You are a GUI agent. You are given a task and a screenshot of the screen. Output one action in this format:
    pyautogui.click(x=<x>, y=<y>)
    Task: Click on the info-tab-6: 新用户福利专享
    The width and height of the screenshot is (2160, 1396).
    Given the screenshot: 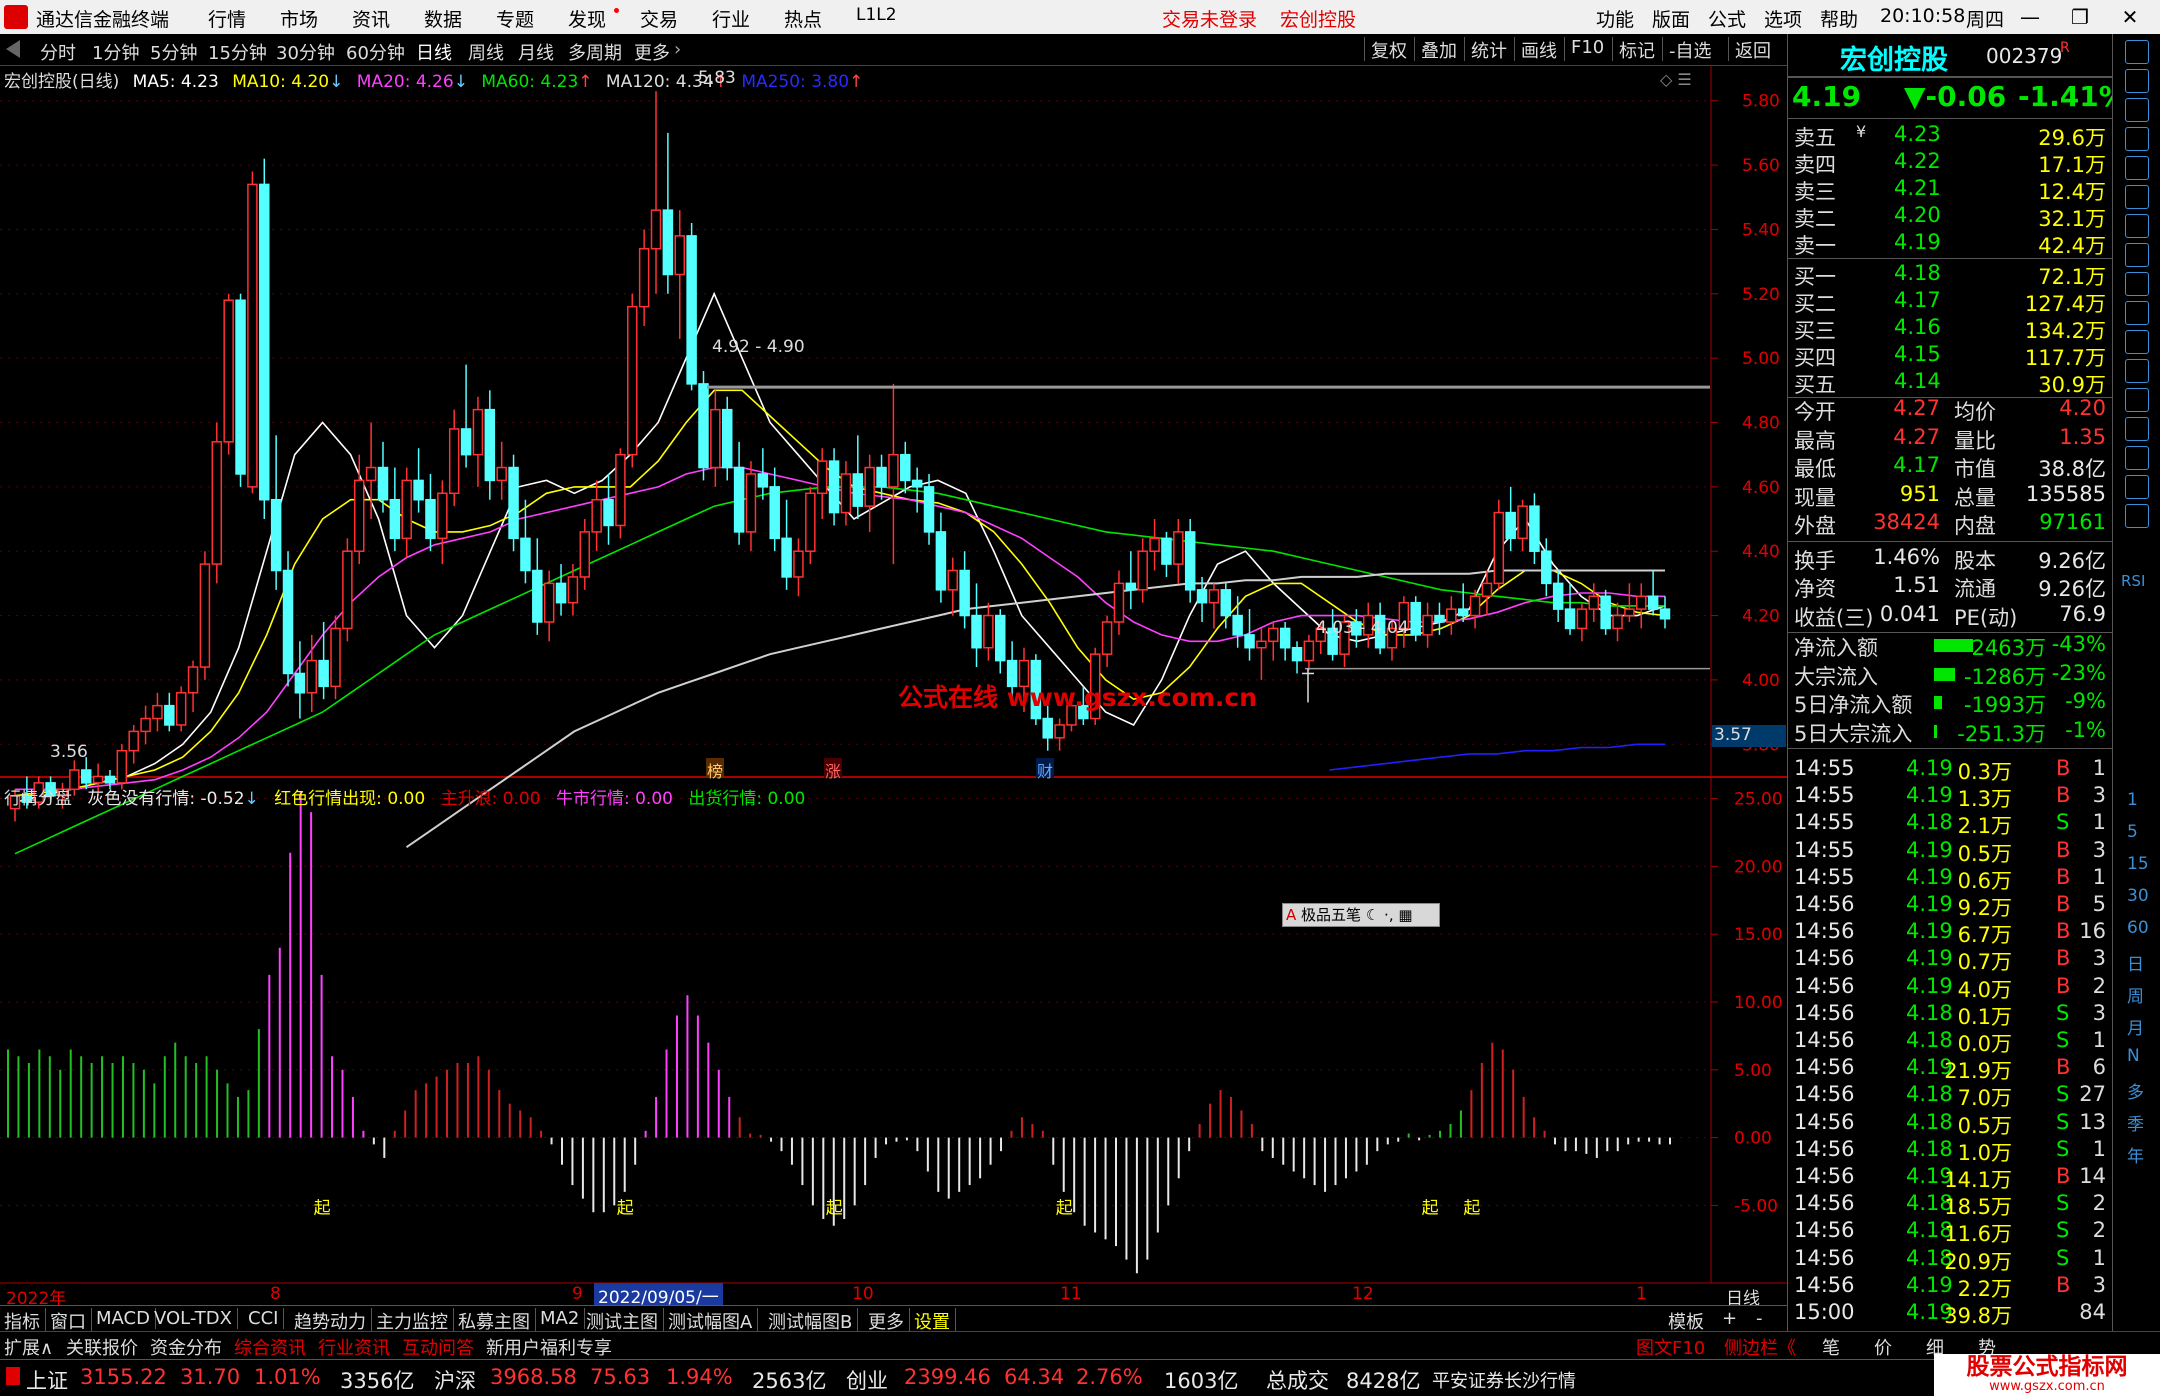 What is the action you would take?
    pyautogui.click(x=549, y=1347)
    